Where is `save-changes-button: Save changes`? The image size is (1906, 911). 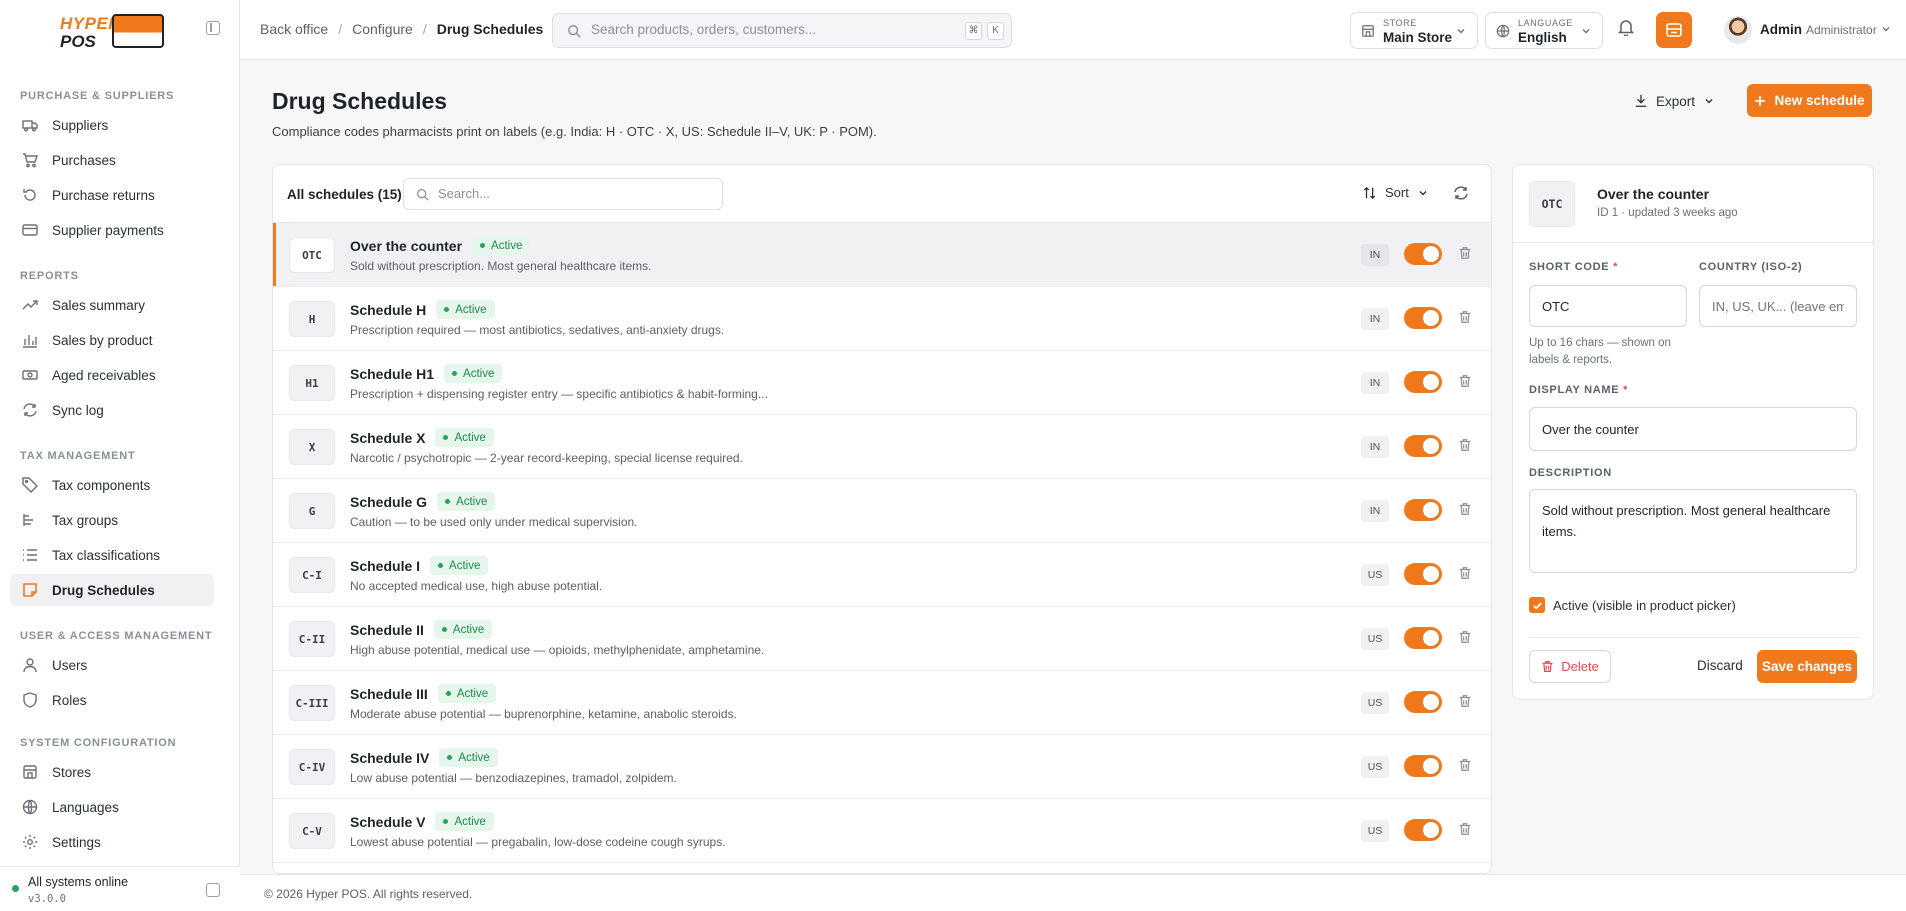
save-changes-button: Save changes is located at coordinates (1807, 666).